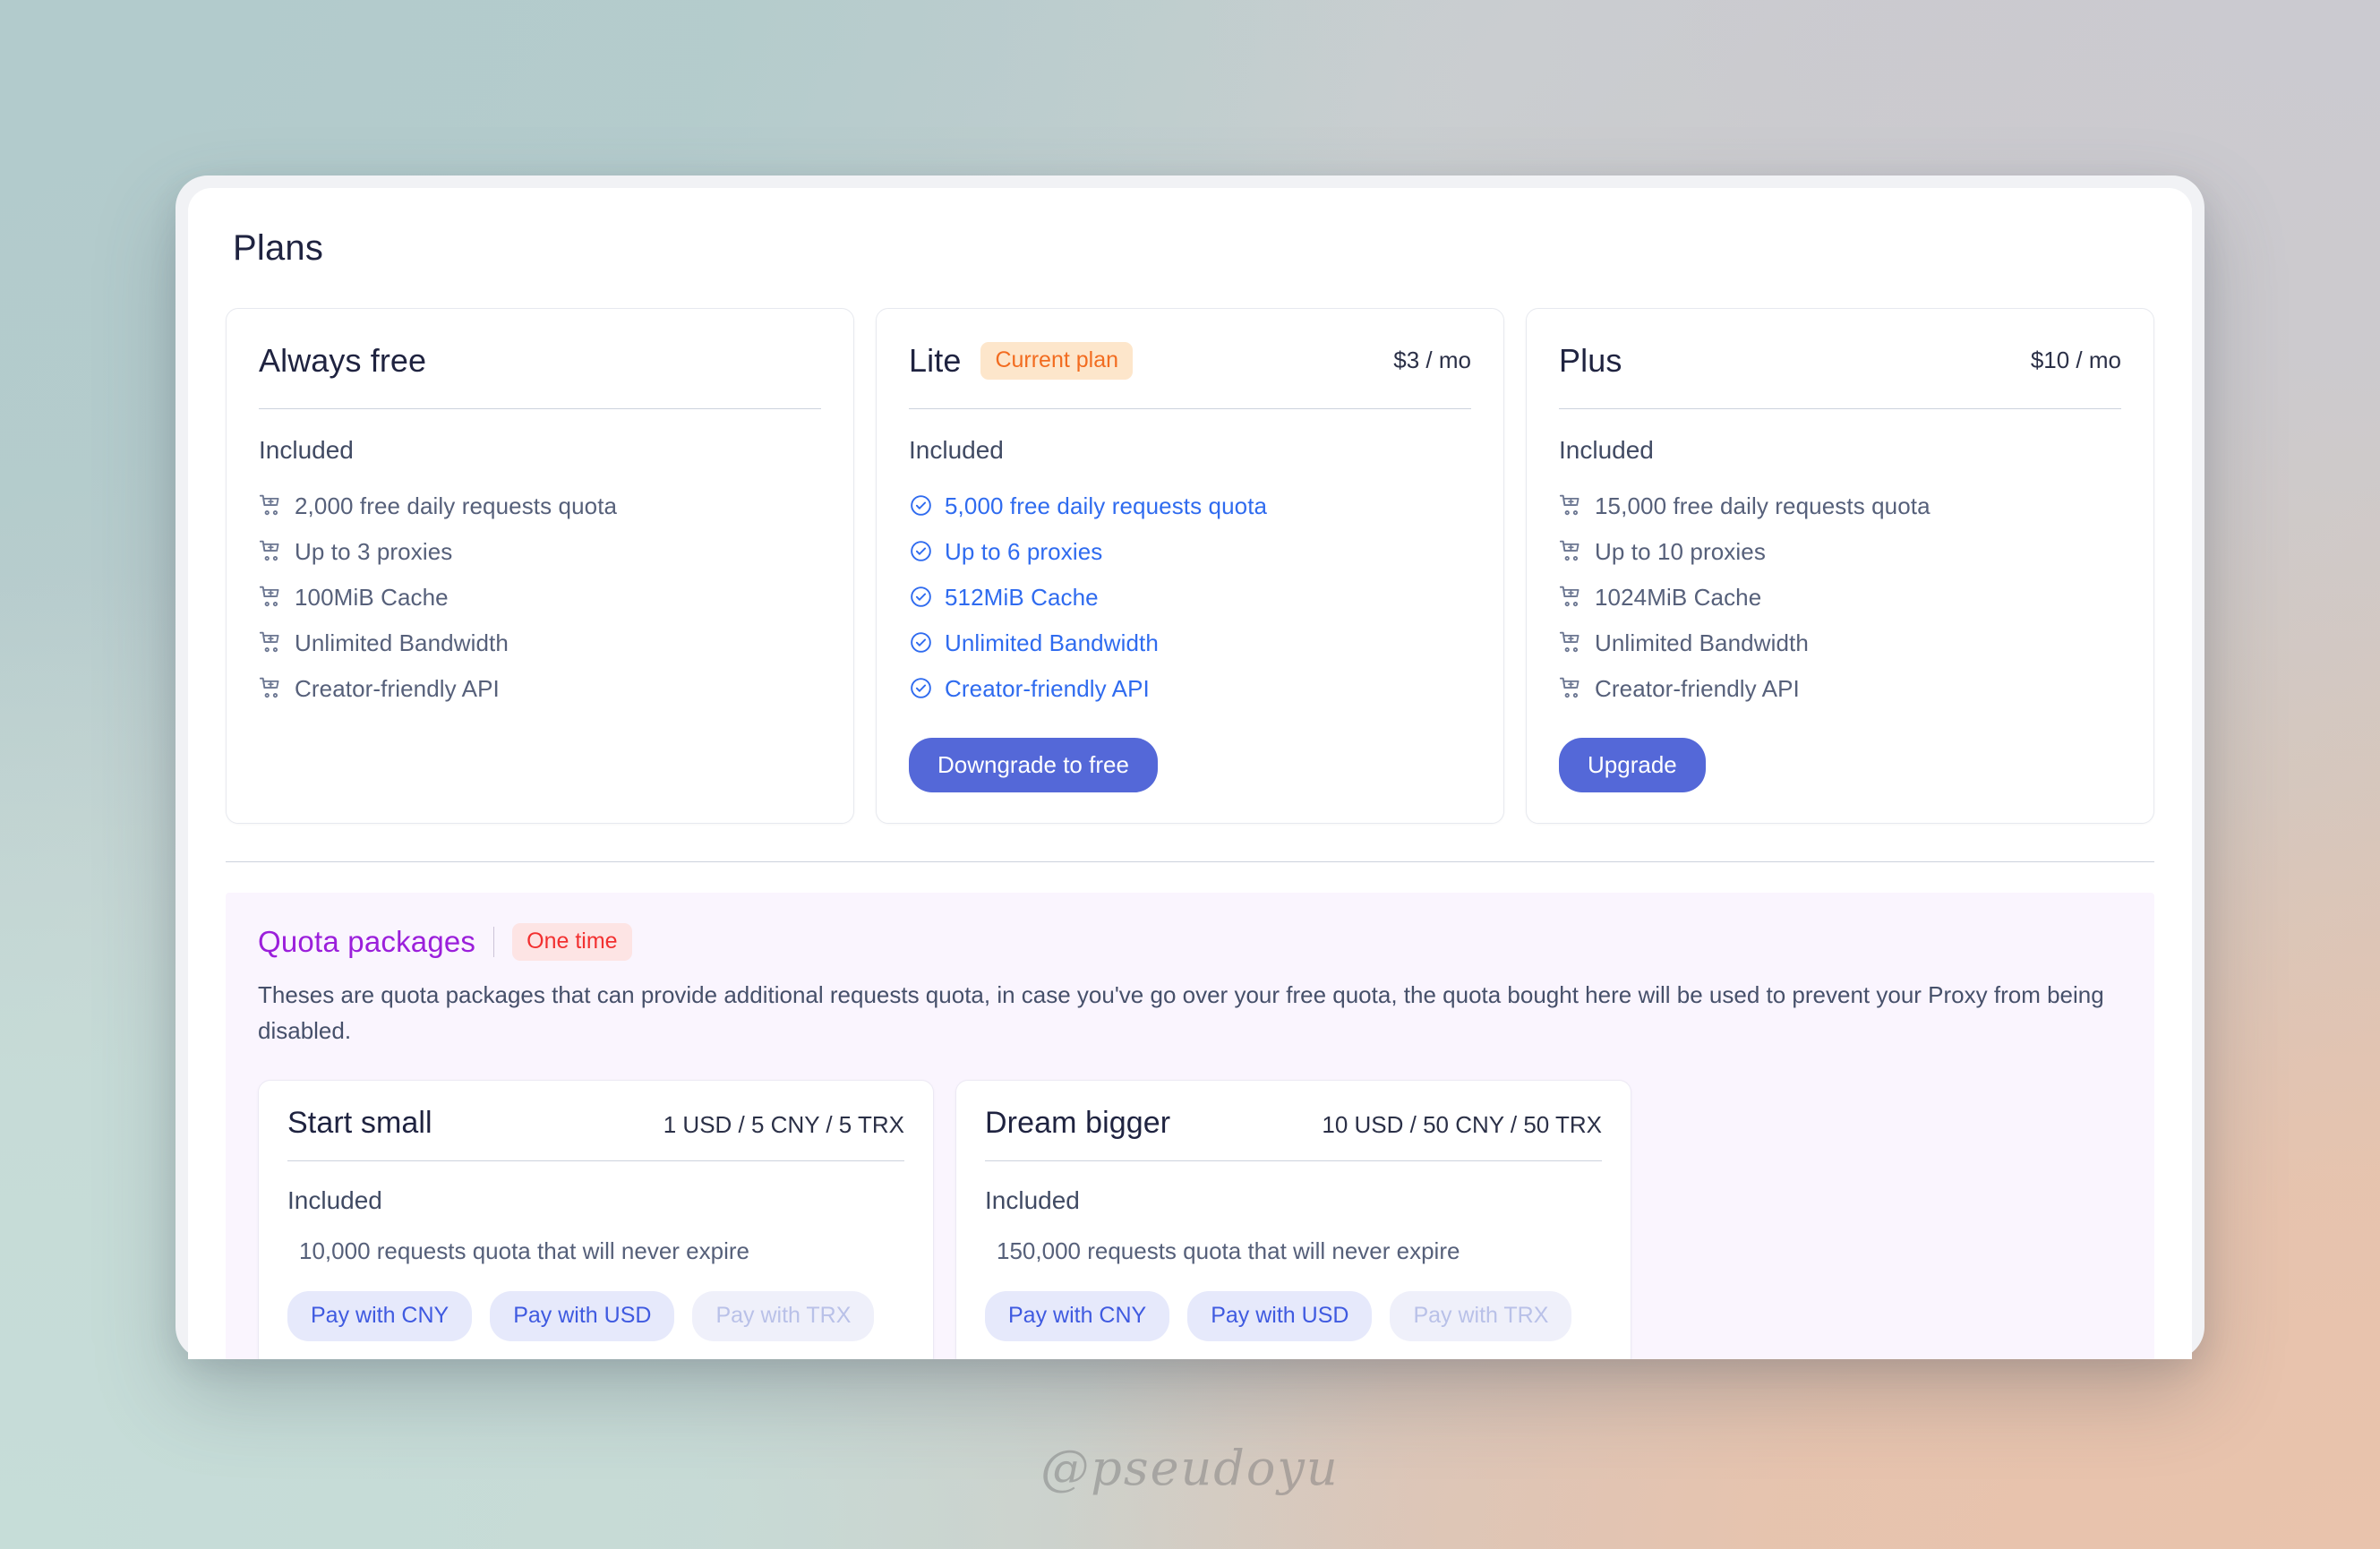  I want to click on plan-header: Plus $10 / mo, so click(1840, 361).